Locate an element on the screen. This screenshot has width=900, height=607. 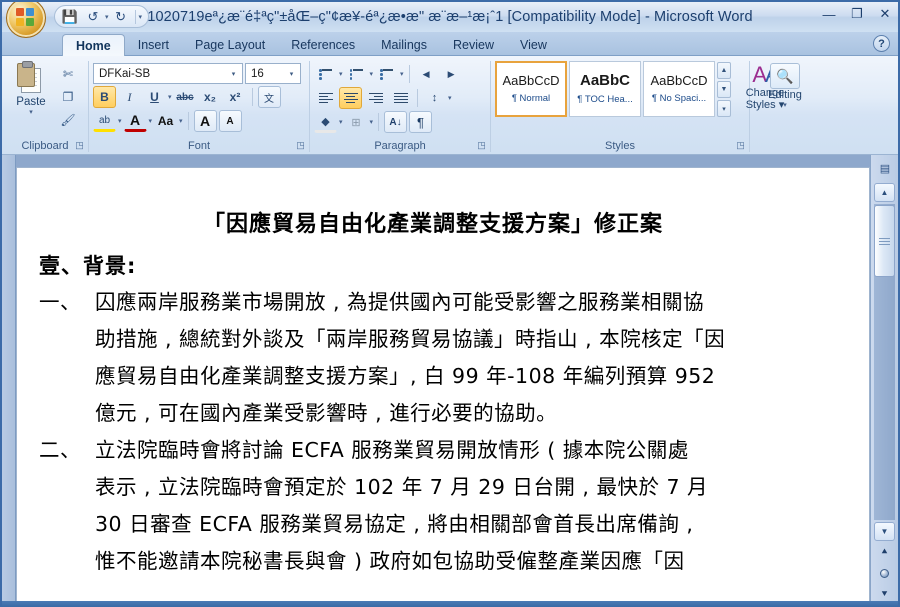
justify-button is located at coordinates (400, 98).